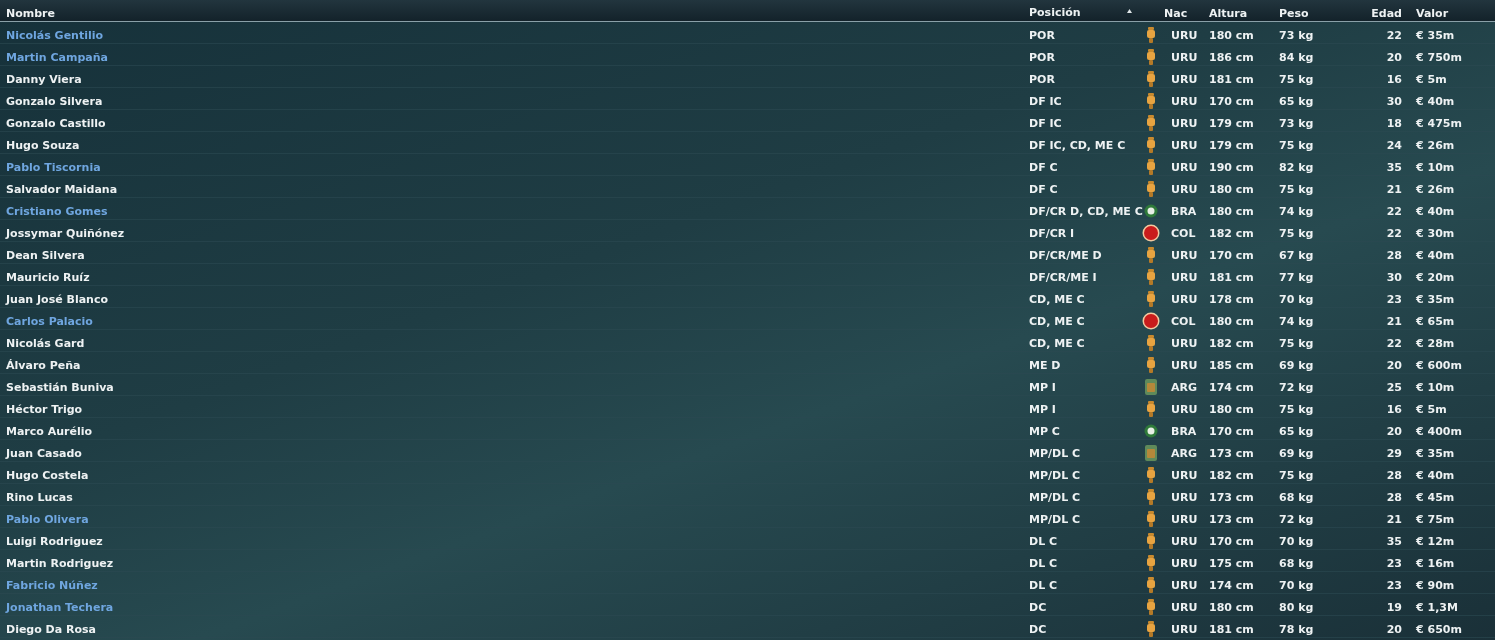 The width and height of the screenshot is (1495, 640). Describe the element at coordinates (747, 407) in the screenshot. I see `player-row: Héctor Trigo MP I URU 180 cm 75 kg 16 € 5m` at that location.